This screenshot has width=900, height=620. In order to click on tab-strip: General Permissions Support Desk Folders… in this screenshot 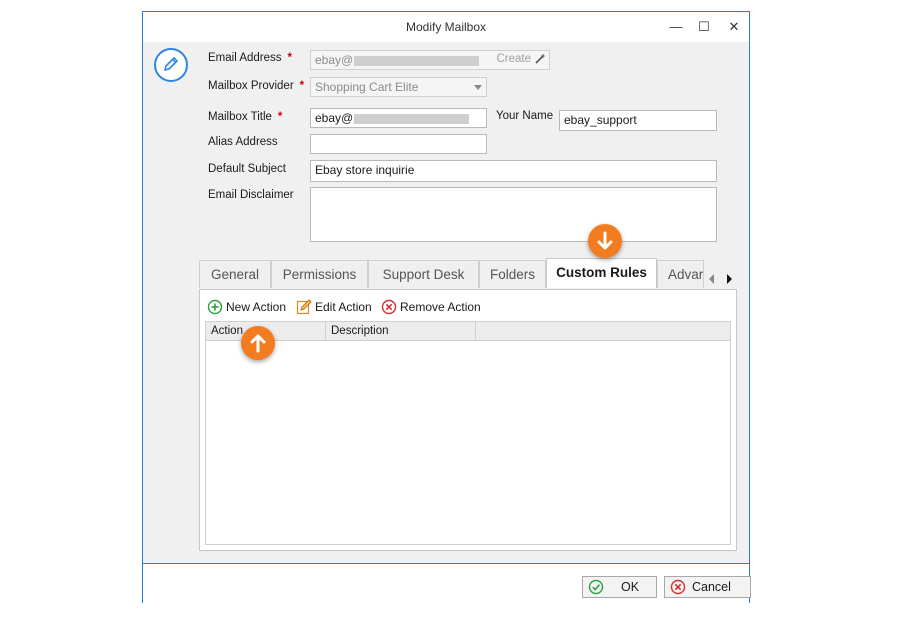, I will do `click(451, 274)`.